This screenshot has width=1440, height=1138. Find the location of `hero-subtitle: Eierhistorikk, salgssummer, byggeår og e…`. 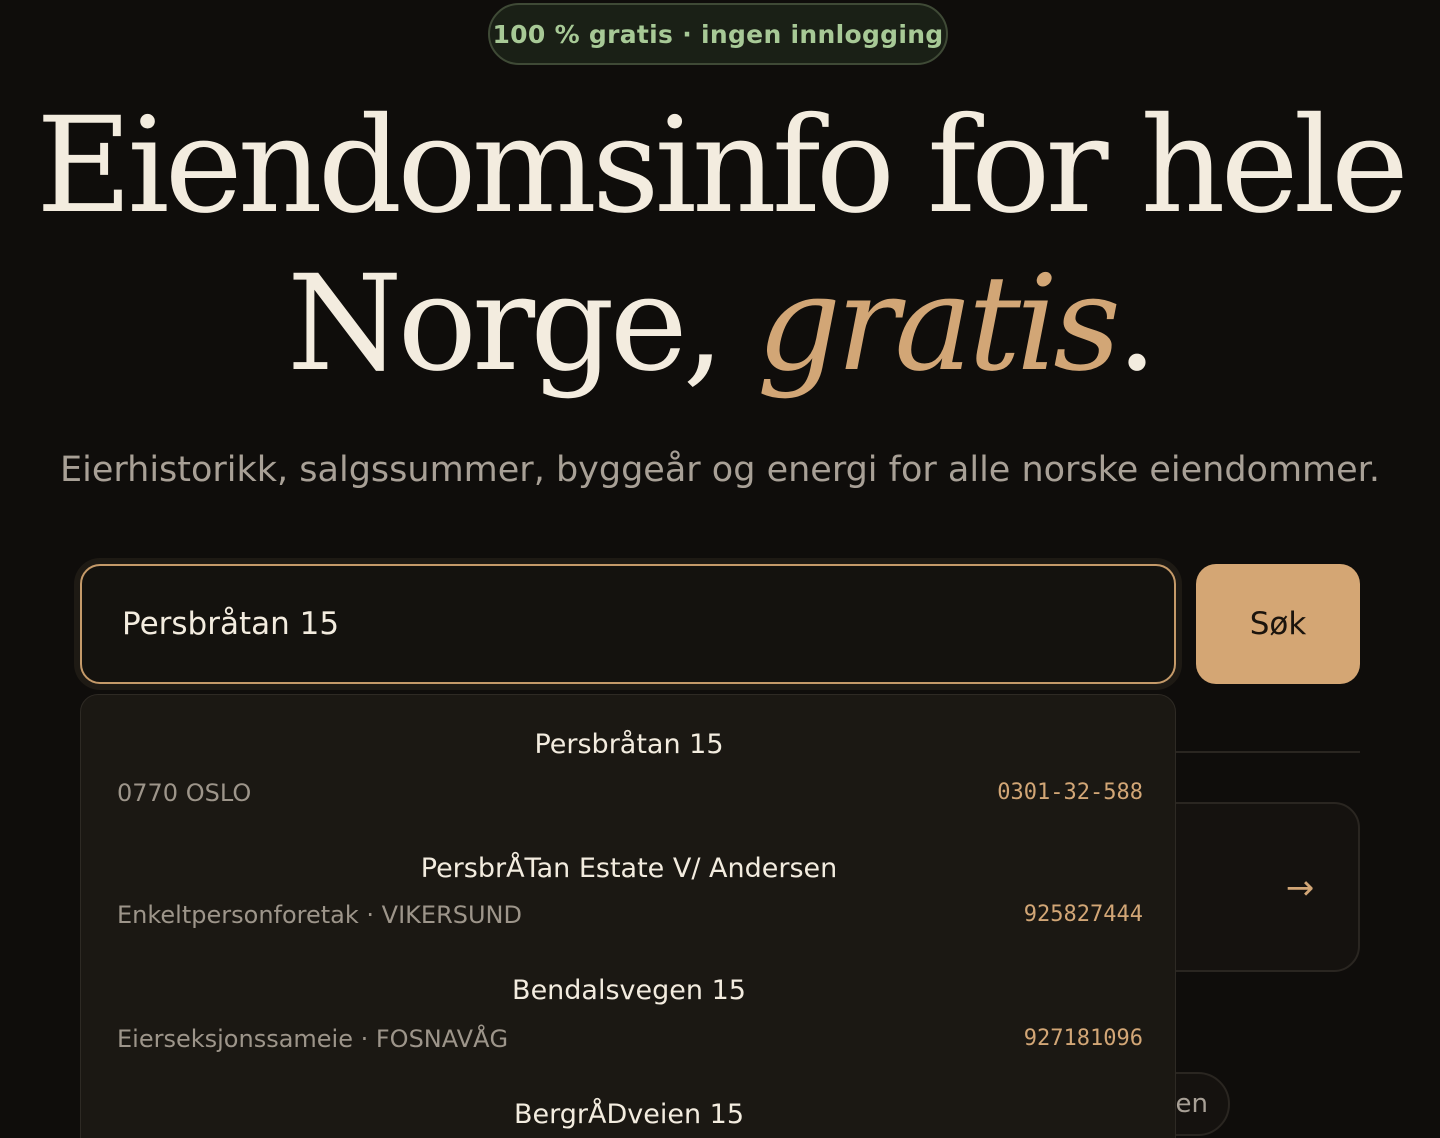

hero-subtitle: Eierhistorikk, salgssummer, byggeår og e… is located at coordinates (719, 470).